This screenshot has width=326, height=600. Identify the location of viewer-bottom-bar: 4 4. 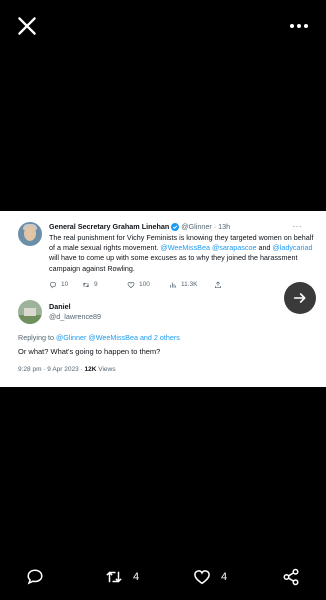
(163, 578).